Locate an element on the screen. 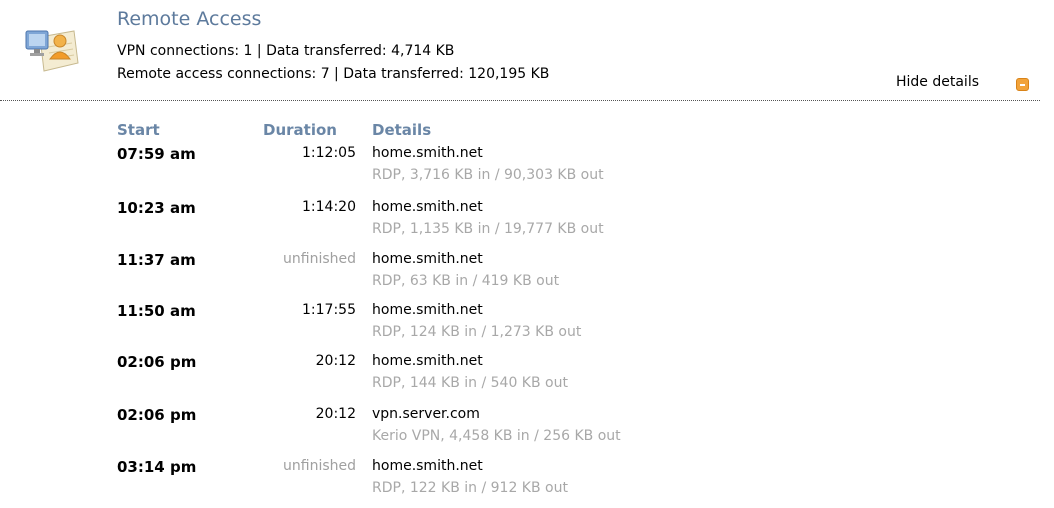 This screenshot has height=508, width=1054. row-details: RDP, 3,716 KB in / 90,303 KB out is located at coordinates (488, 175).